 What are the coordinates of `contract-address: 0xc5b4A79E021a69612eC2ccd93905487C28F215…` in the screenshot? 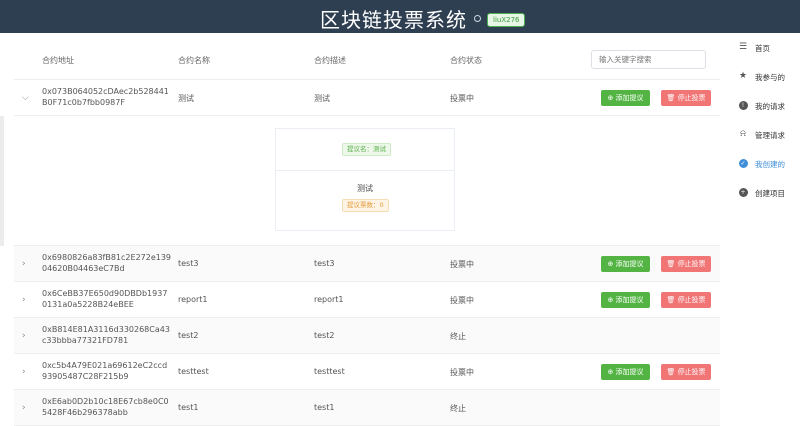 It's located at (105, 371).